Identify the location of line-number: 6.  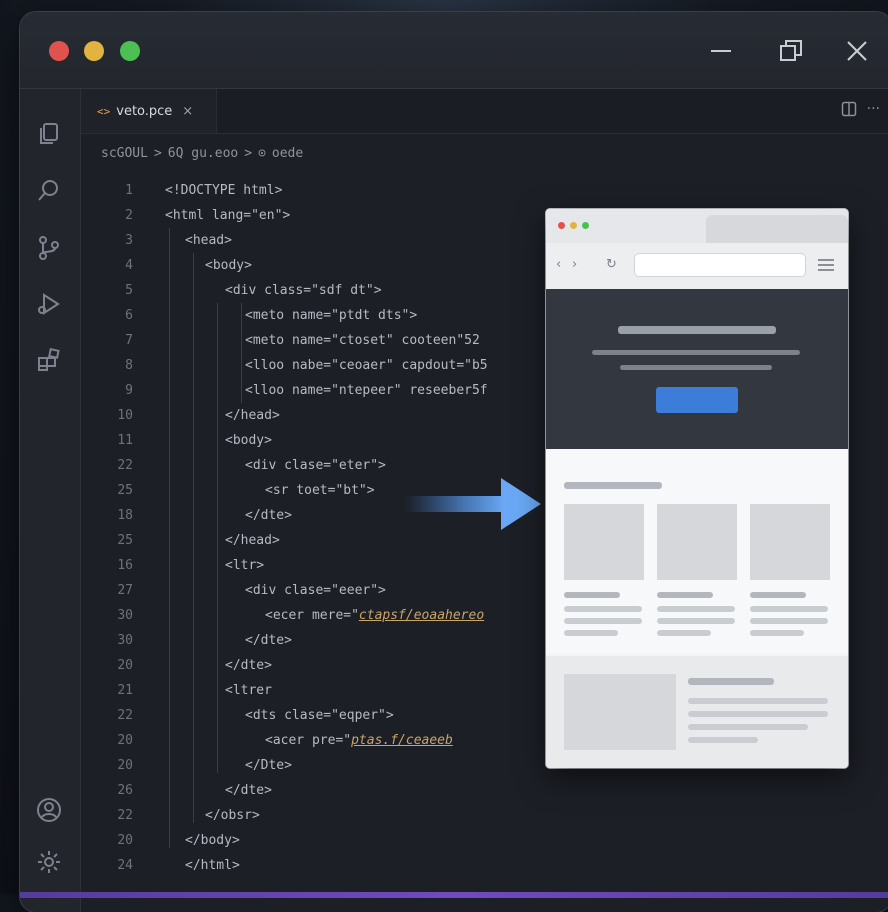
(129, 315).